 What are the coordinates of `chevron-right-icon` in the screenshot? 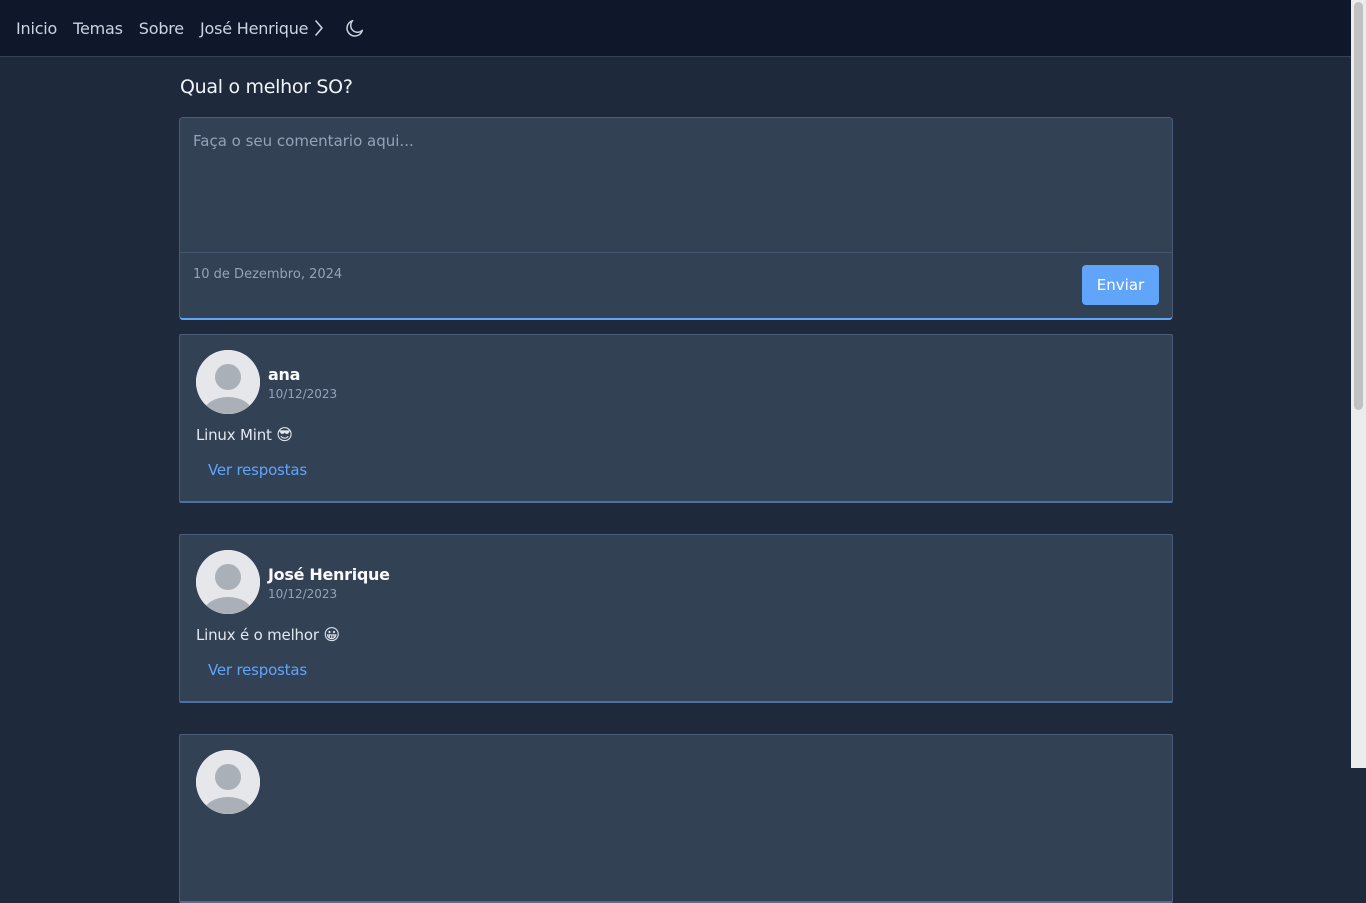 It's located at (319, 28).